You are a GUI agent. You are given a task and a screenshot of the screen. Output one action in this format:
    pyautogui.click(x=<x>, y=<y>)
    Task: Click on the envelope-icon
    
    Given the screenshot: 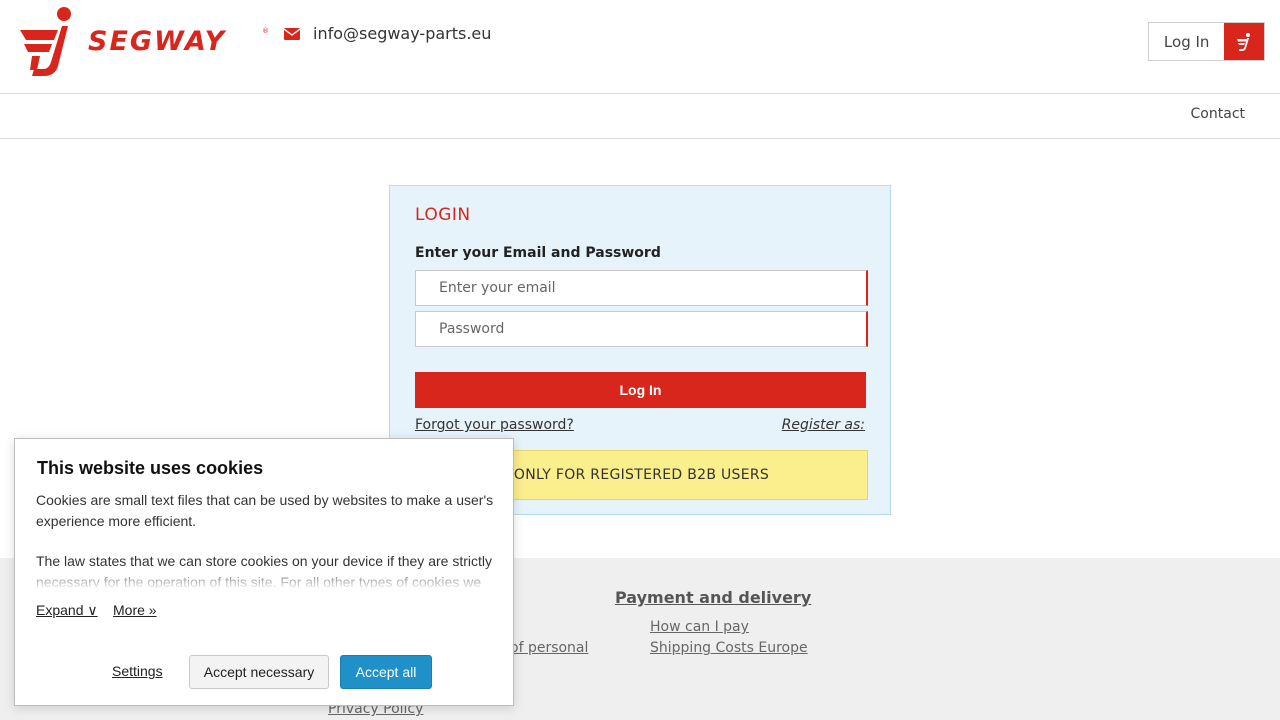 What is the action you would take?
    pyautogui.click(x=292, y=33)
    